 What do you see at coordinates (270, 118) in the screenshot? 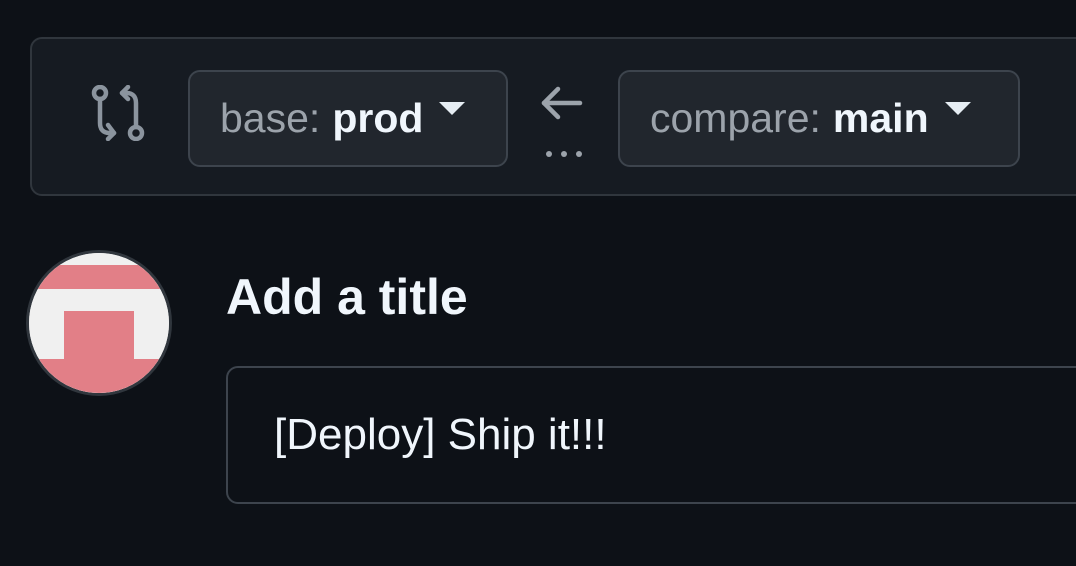
I see `base-branch-prefix: base:` at bounding box center [270, 118].